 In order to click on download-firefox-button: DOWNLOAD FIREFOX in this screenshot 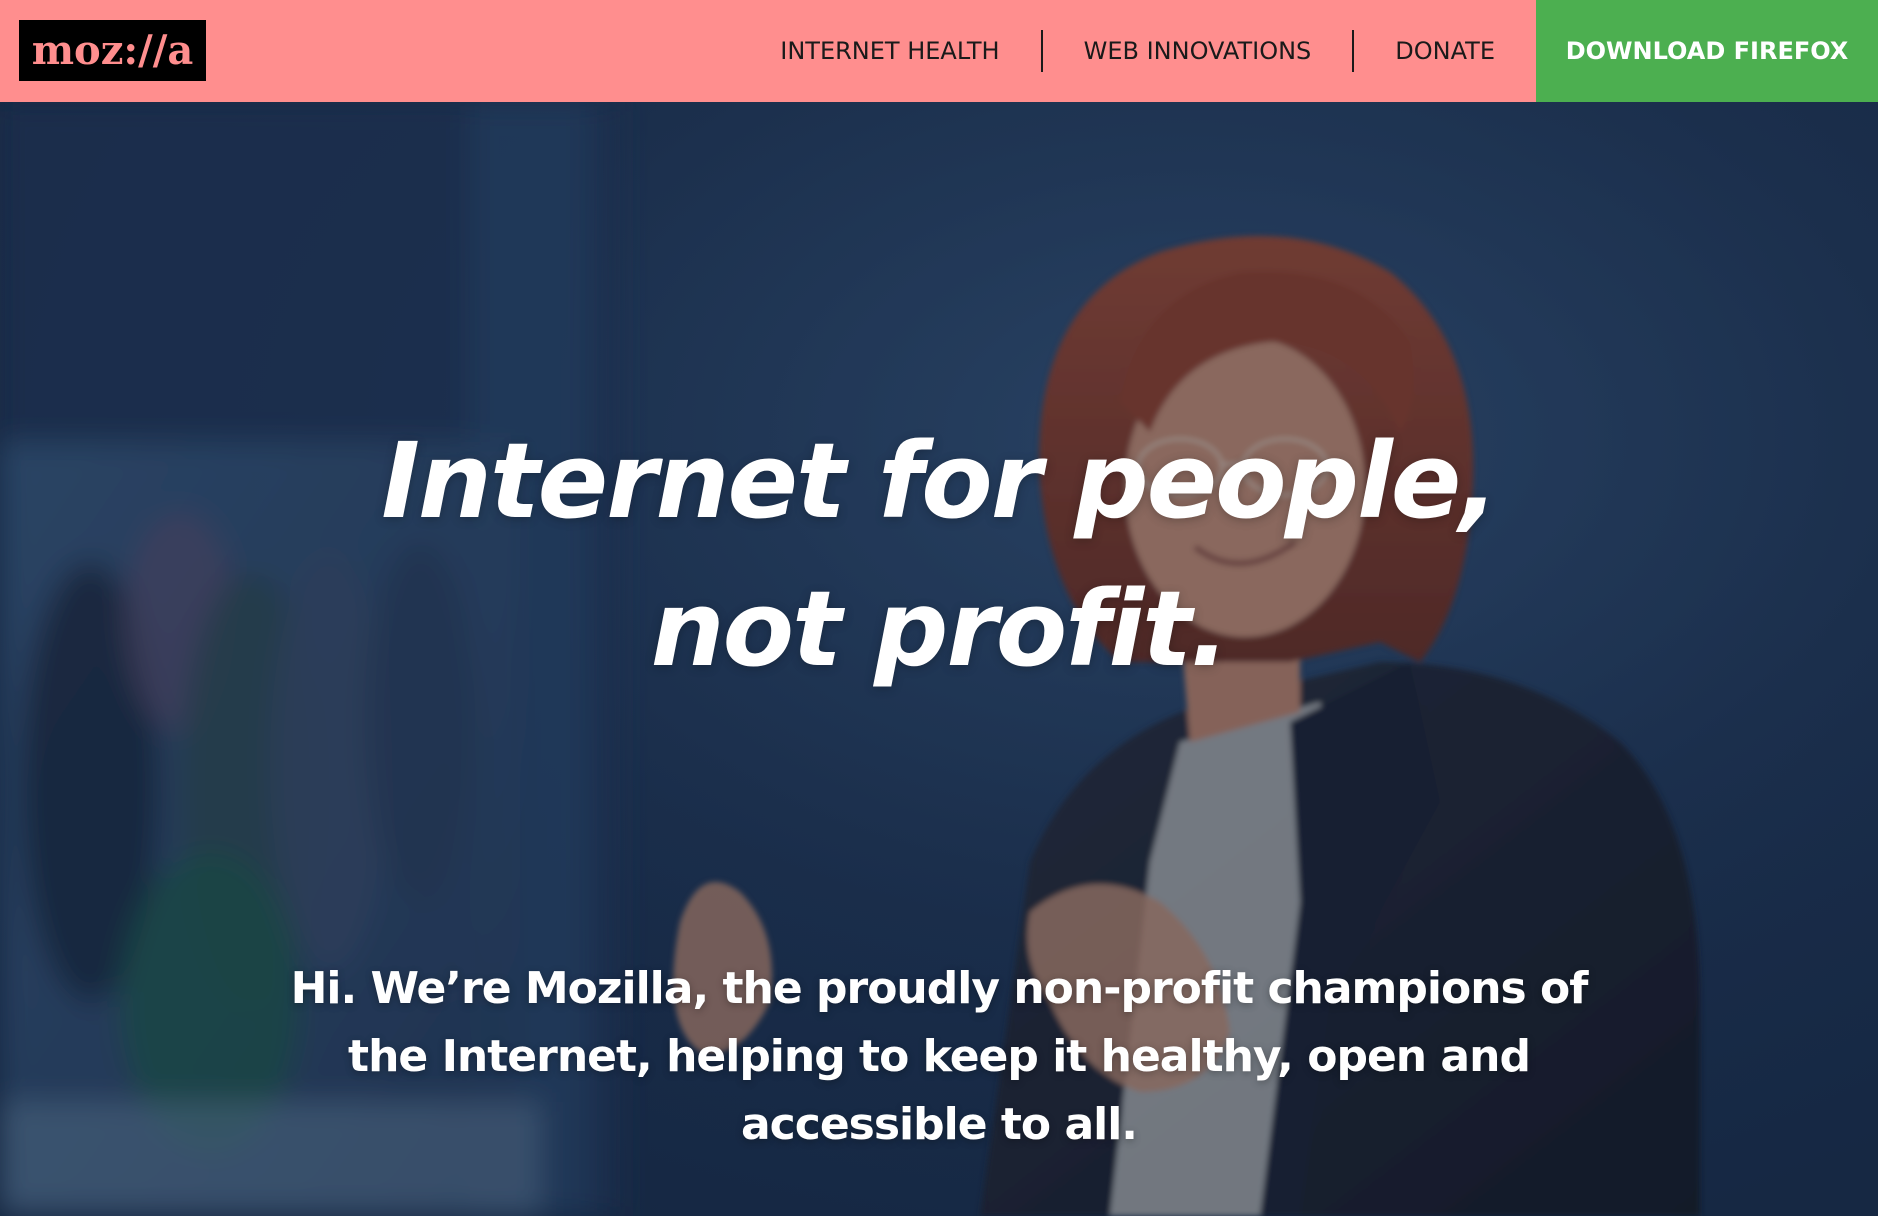, I will do `click(1707, 51)`.